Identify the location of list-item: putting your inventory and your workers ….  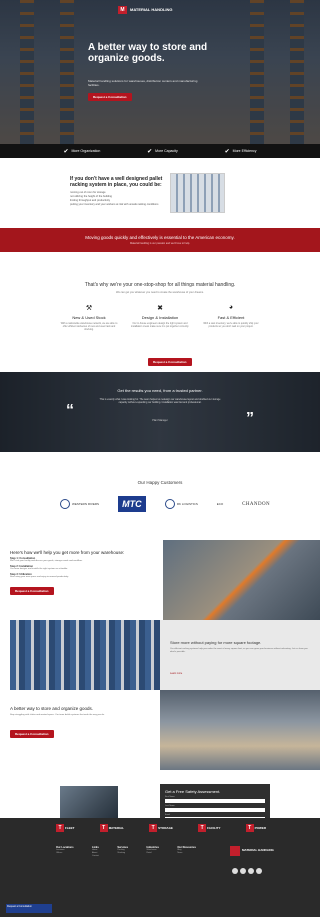
(114, 204).